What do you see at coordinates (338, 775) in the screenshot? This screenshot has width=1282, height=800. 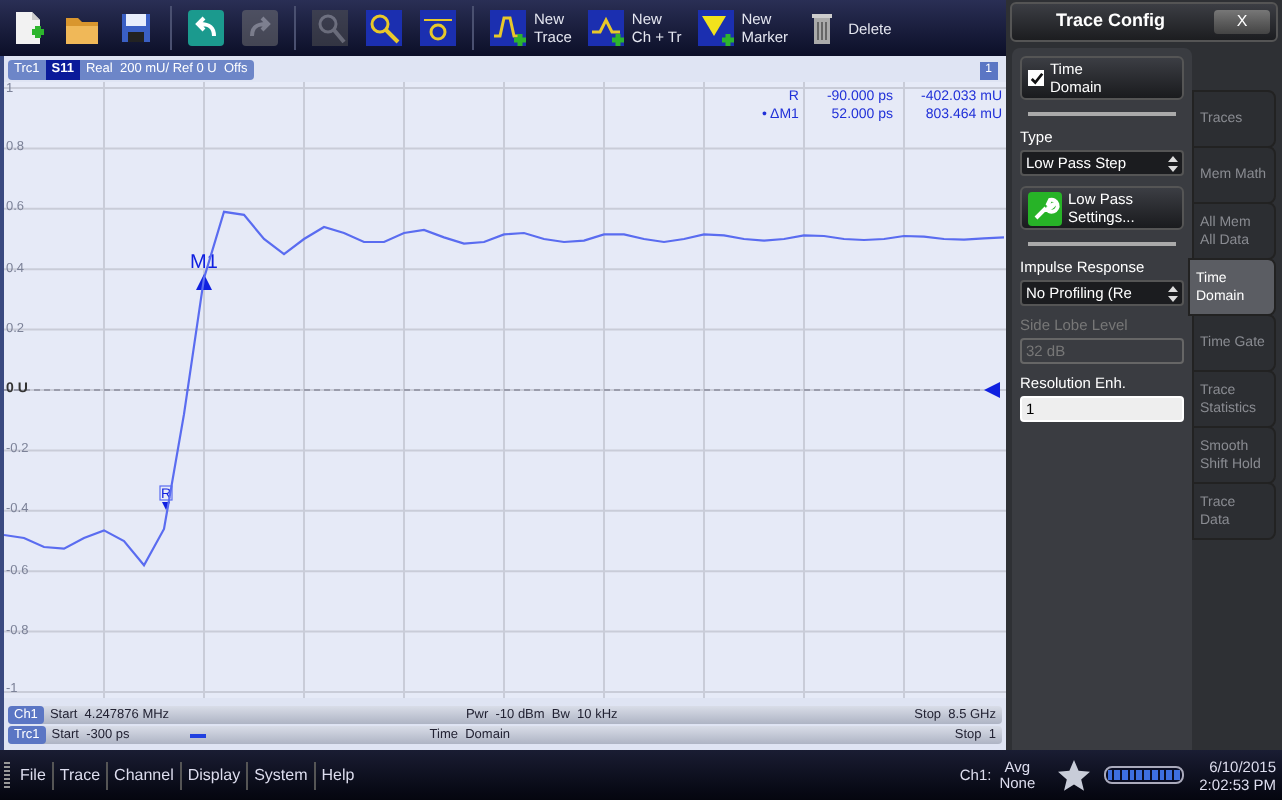 I see `menu-item: Help` at bounding box center [338, 775].